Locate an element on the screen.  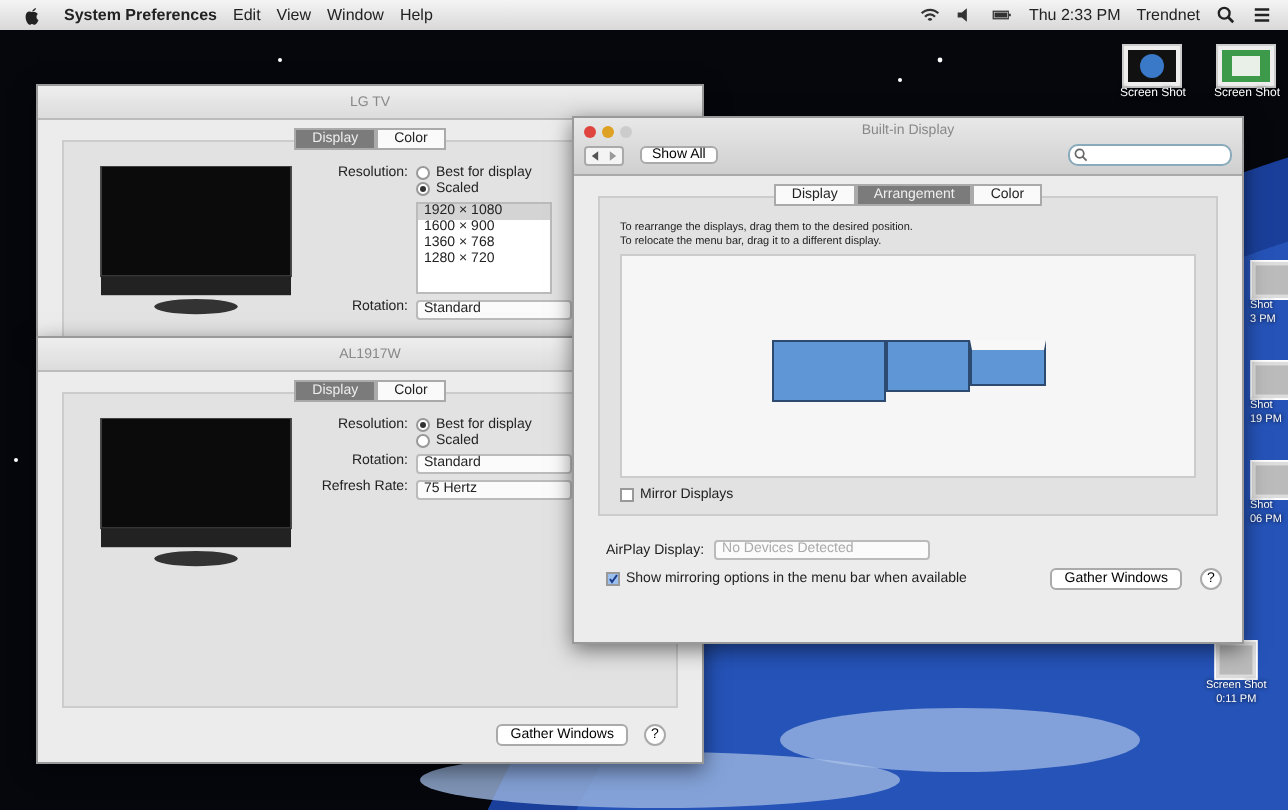
user-menu: Trendnet is located at coordinates (1168, 15).